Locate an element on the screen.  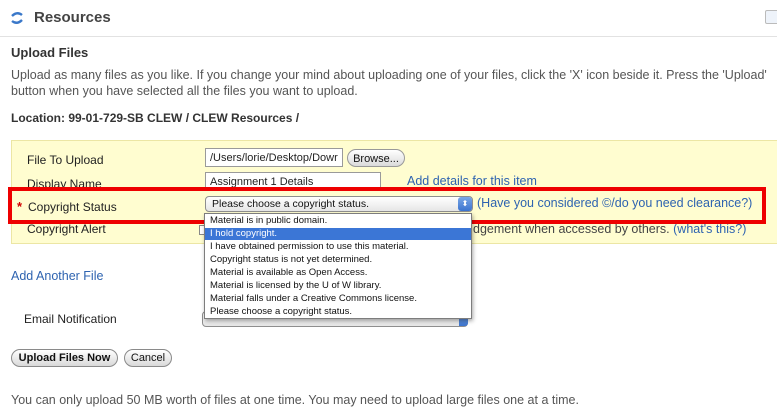
copyright-option: Material is available as Open Access. is located at coordinates (338, 273).